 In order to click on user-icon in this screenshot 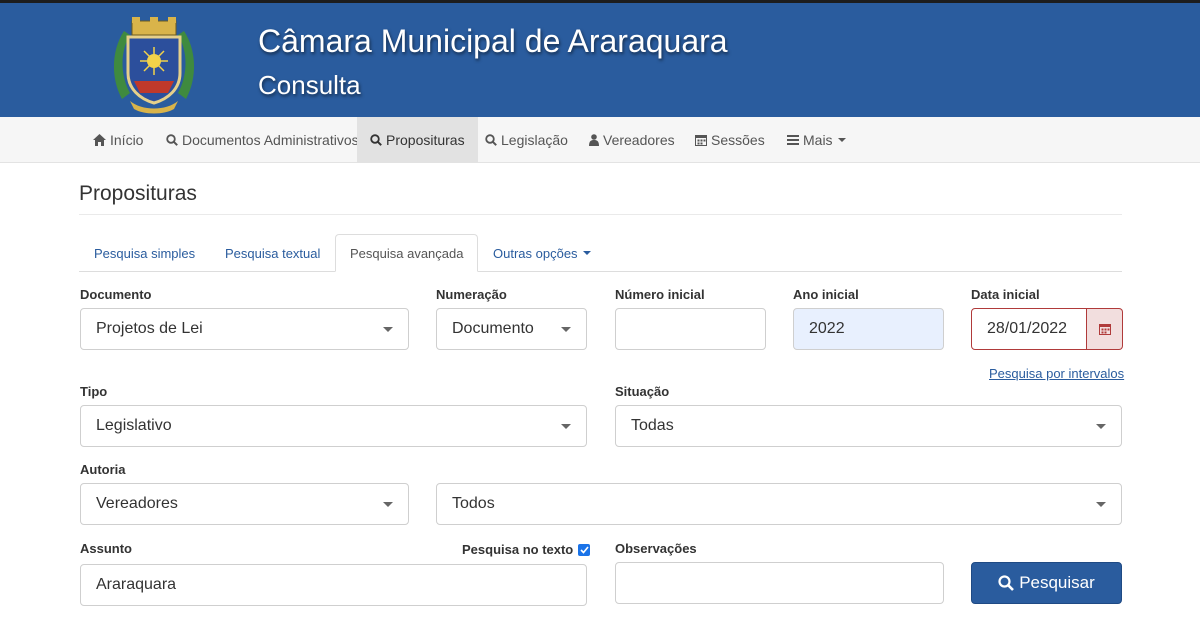, I will do `click(594, 140)`.